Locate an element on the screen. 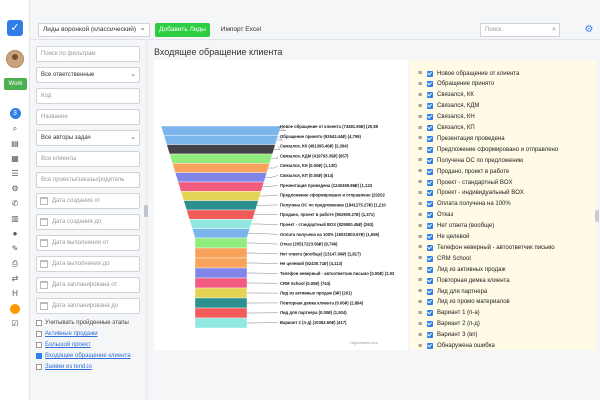  right-scroll-handle is located at coordinates (597, 216).